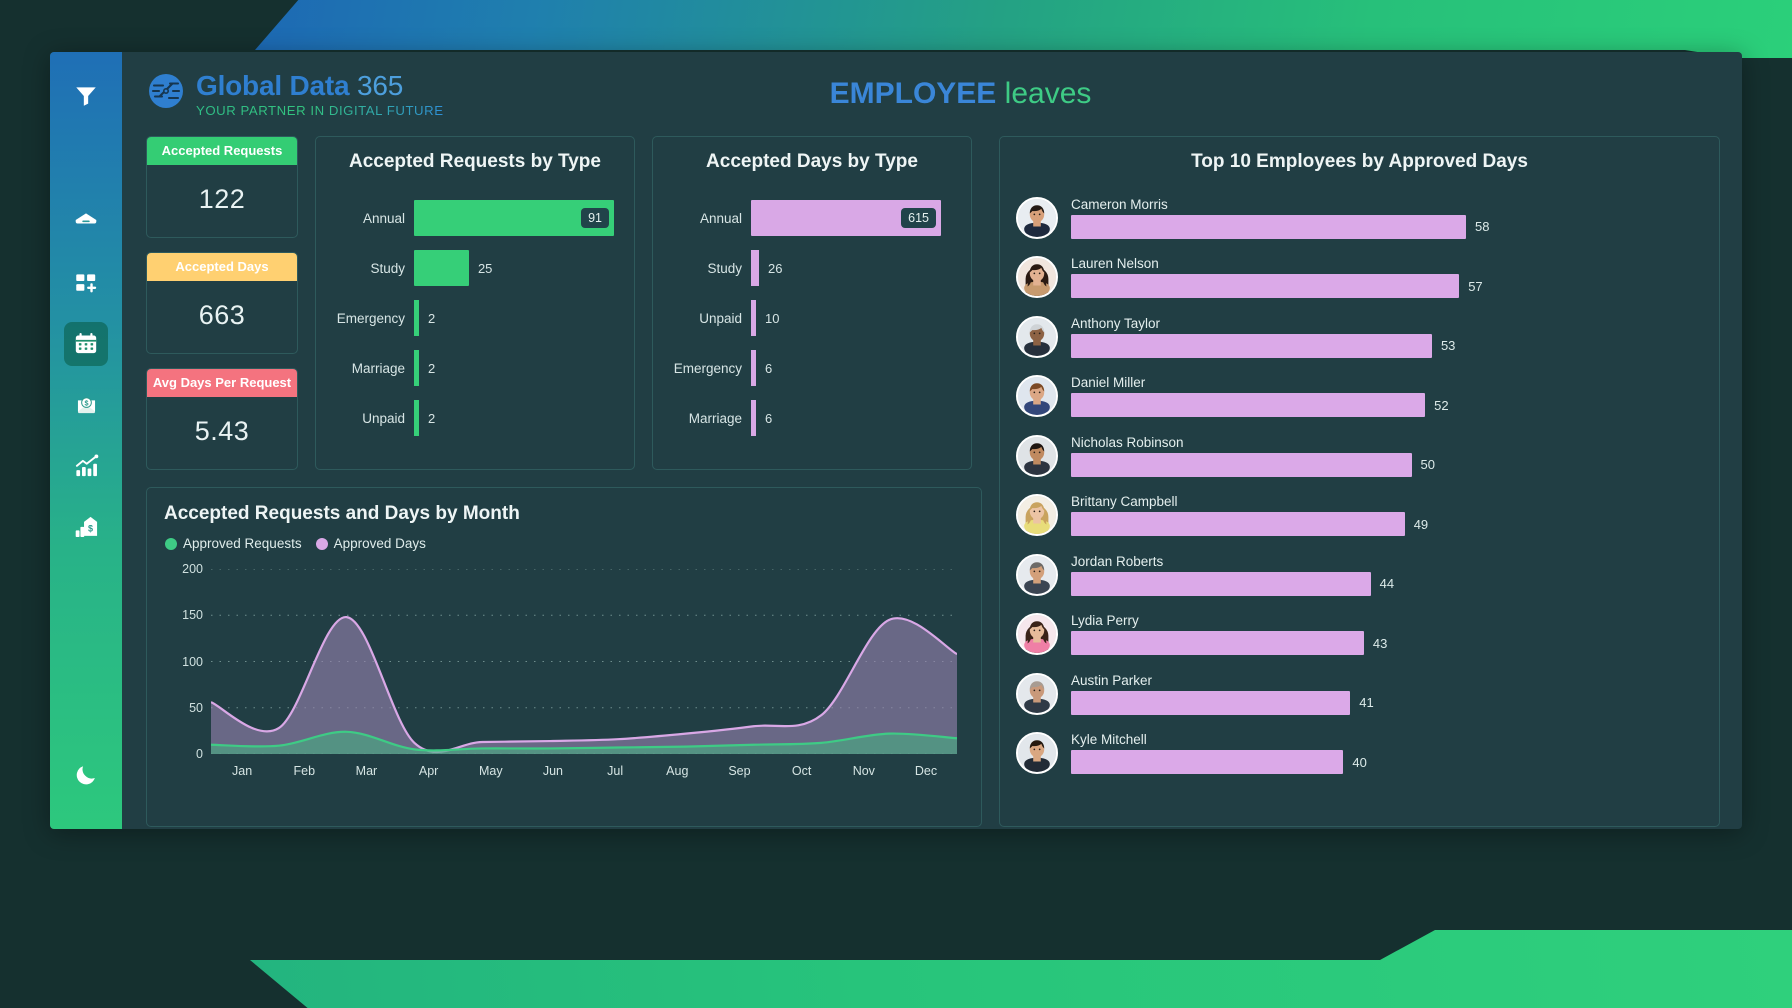 The height and width of the screenshot is (1008, 1792). I want to click on employee-info: Austin Parker 41, so click(1384, 694).